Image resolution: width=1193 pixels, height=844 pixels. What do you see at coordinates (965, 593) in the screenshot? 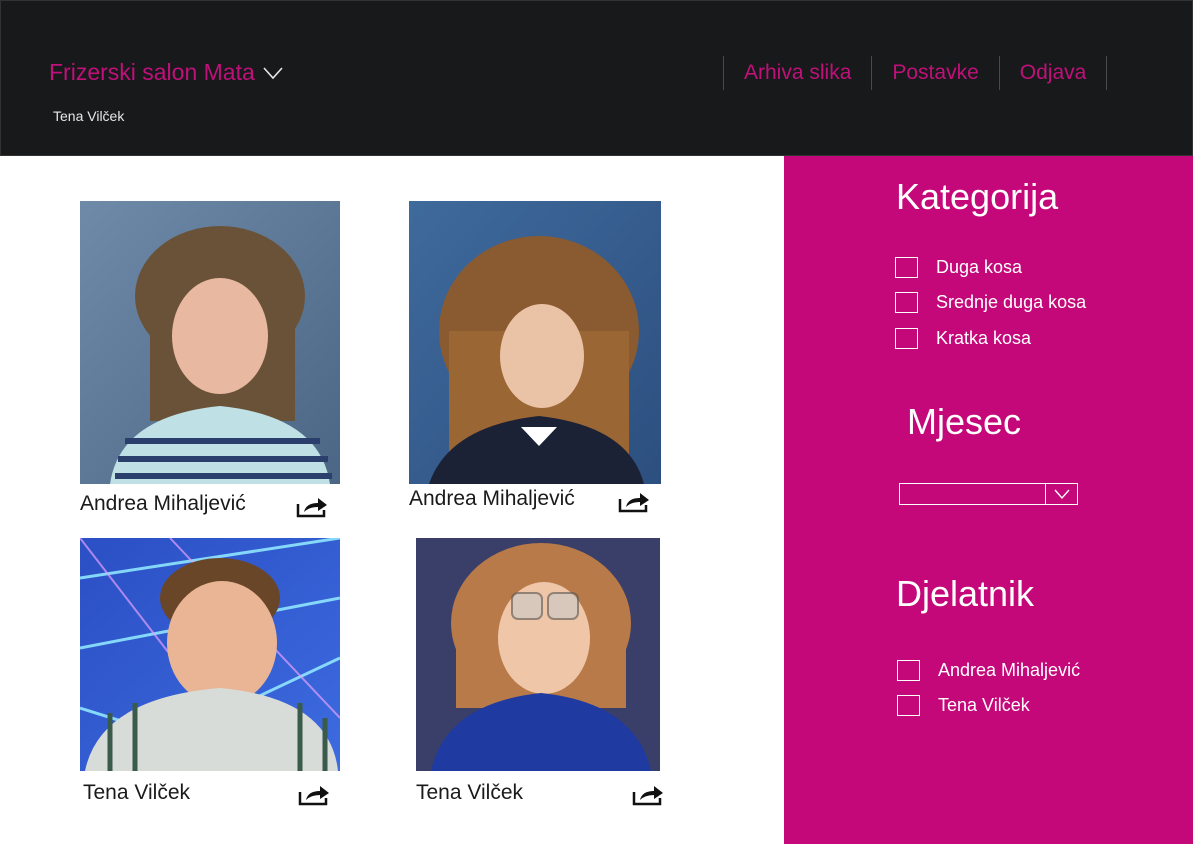
I see `employee-title: Djelatnik` at bounding box center [965, 593].